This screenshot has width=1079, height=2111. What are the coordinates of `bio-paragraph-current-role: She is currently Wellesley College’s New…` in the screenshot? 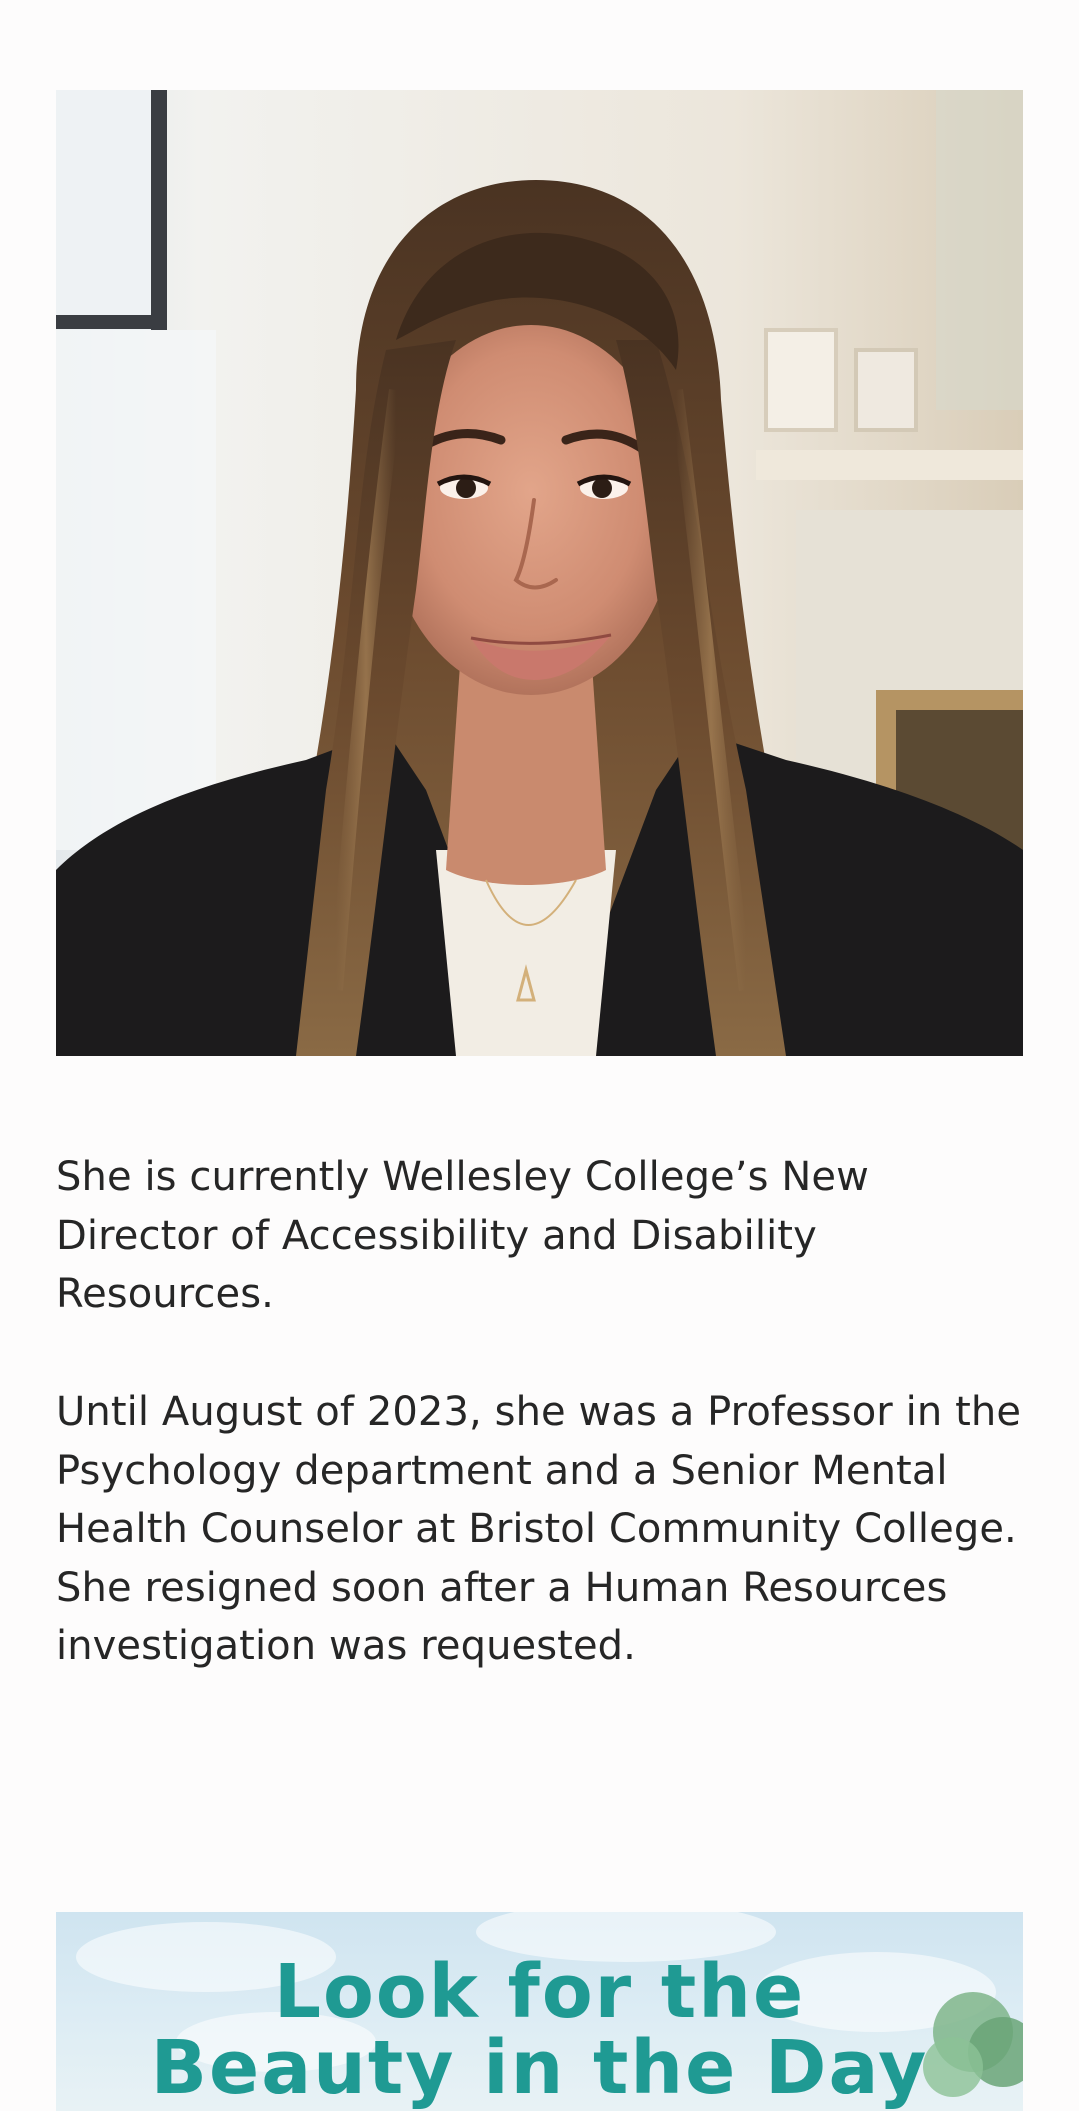 It's located at (462, 1236).